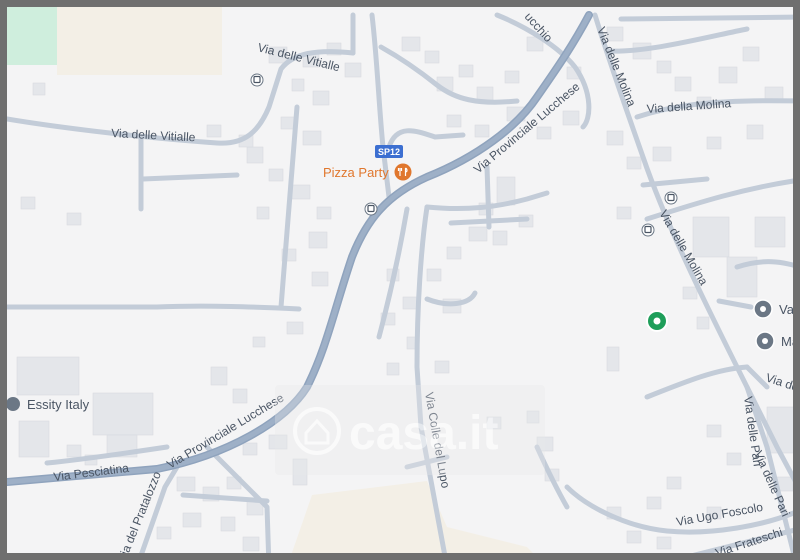 This screenshot has width=800, height=560. What do you see at coordinates (775, 309) in the screenshot?
I see `val-poi: Val` at bounding box center [775, 309].